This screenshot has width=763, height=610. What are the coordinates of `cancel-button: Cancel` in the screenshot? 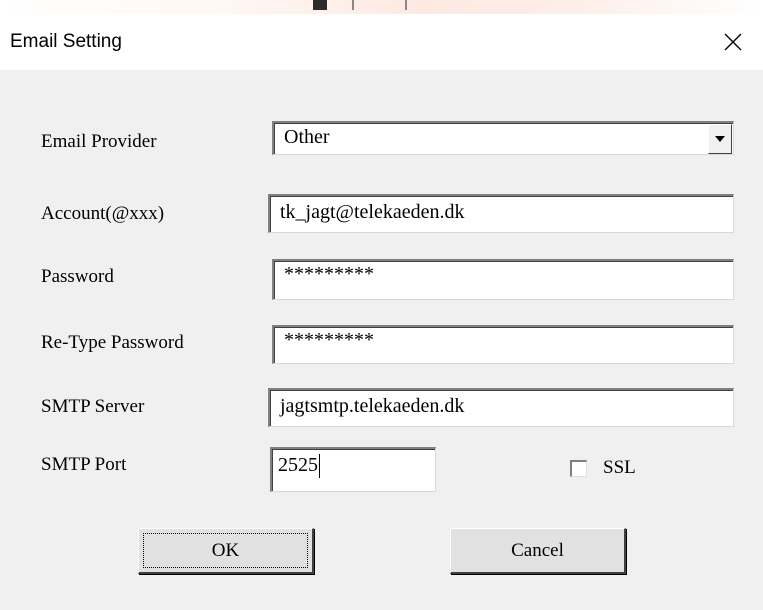 It's located at (538, 551).